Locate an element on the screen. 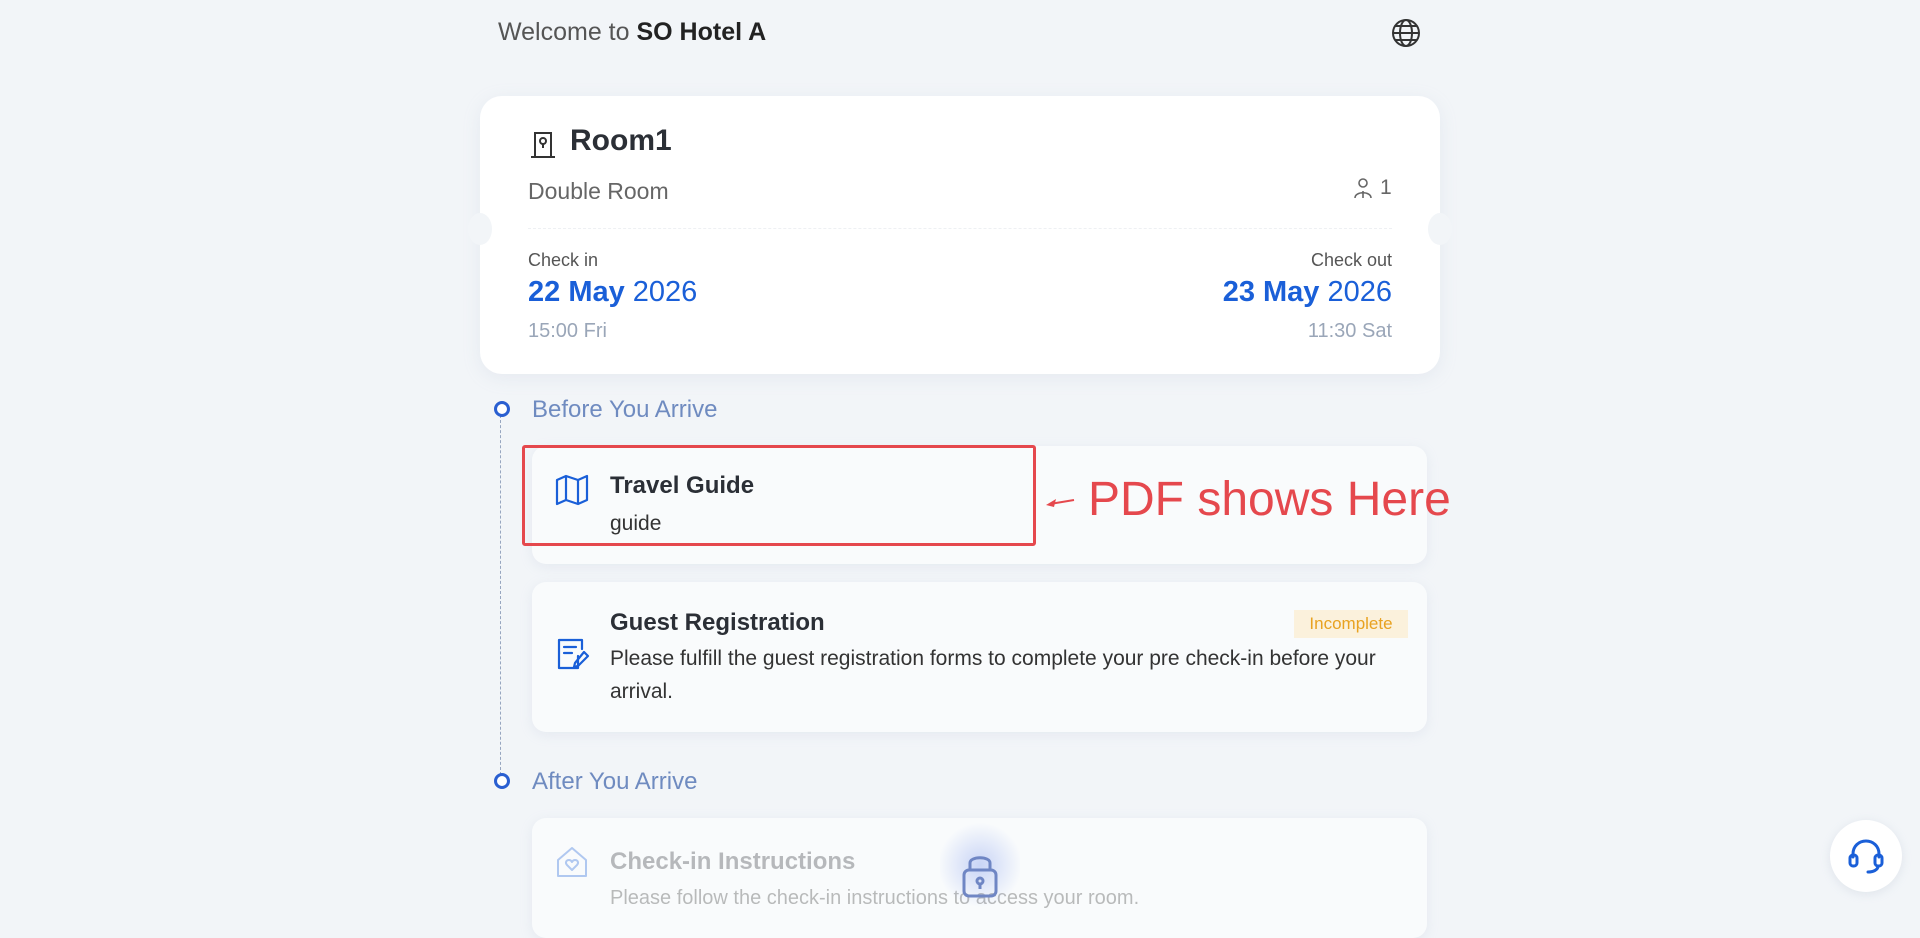 This screenshot has width=1920, height=938. section-after-title: After You Arrive is located at coordinates (615, 781).